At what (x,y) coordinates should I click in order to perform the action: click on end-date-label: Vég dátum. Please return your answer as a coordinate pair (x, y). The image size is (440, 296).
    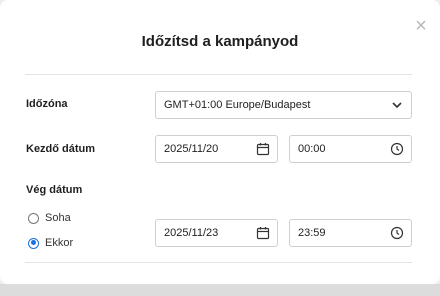
    Looking at the image, I should click on (54, 190).